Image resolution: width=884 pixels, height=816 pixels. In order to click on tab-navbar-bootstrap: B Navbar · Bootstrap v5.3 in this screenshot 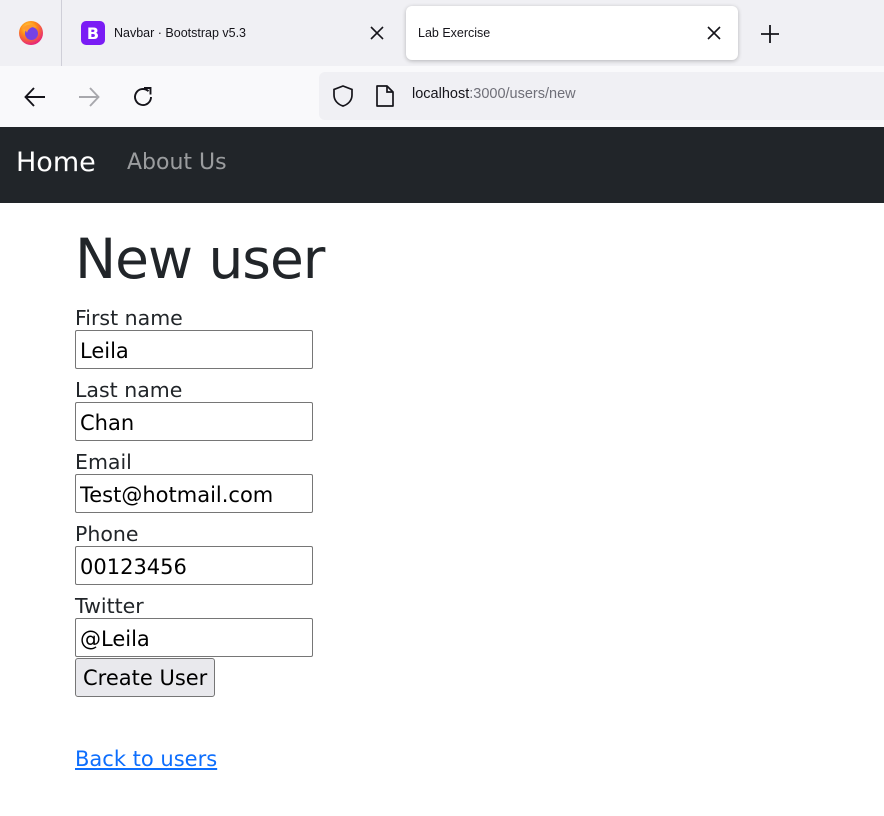, I will do `click(231, 33)`.